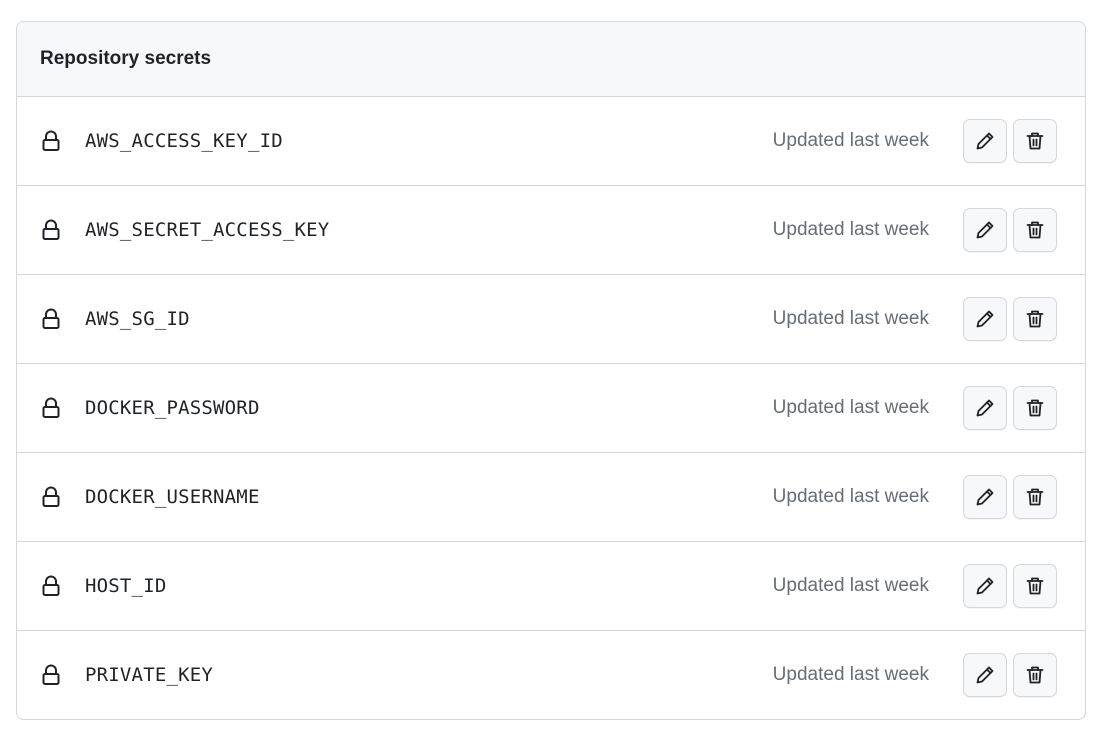 This screenshot has width=1100, height=749. Describe the element at coordinates (551, 585) in the screenshot. I see `secret-row: HOST_ID Updated last week` at that location.